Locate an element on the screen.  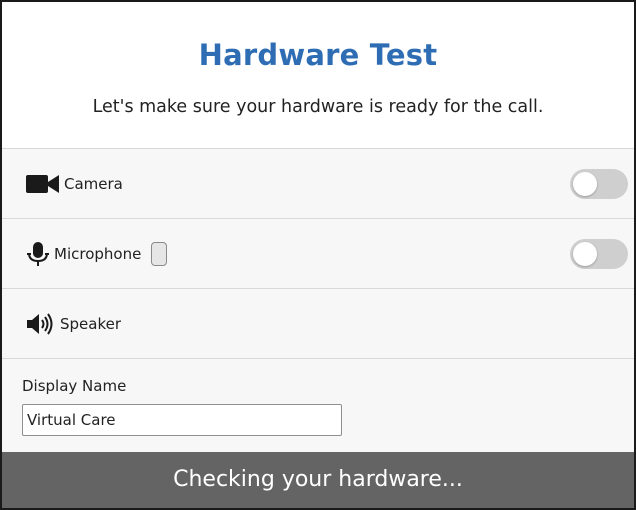
page-title: Hardware Test is located at coordinates (318, 55).